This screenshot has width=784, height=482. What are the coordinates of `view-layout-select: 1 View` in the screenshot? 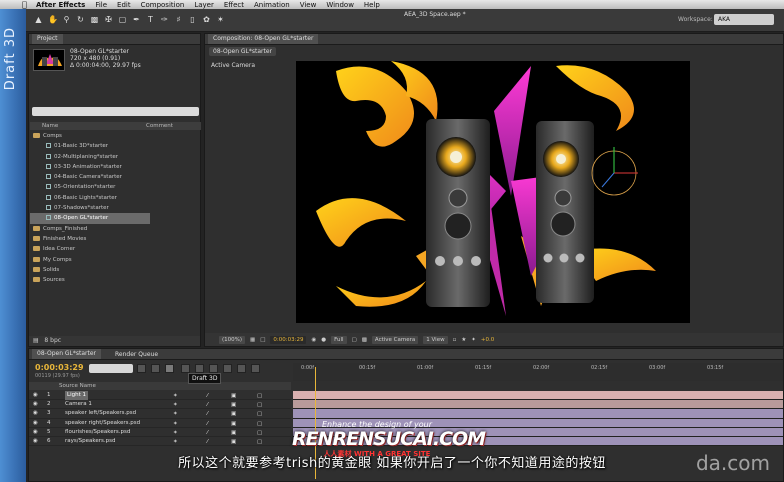 It's located at (435, 339).